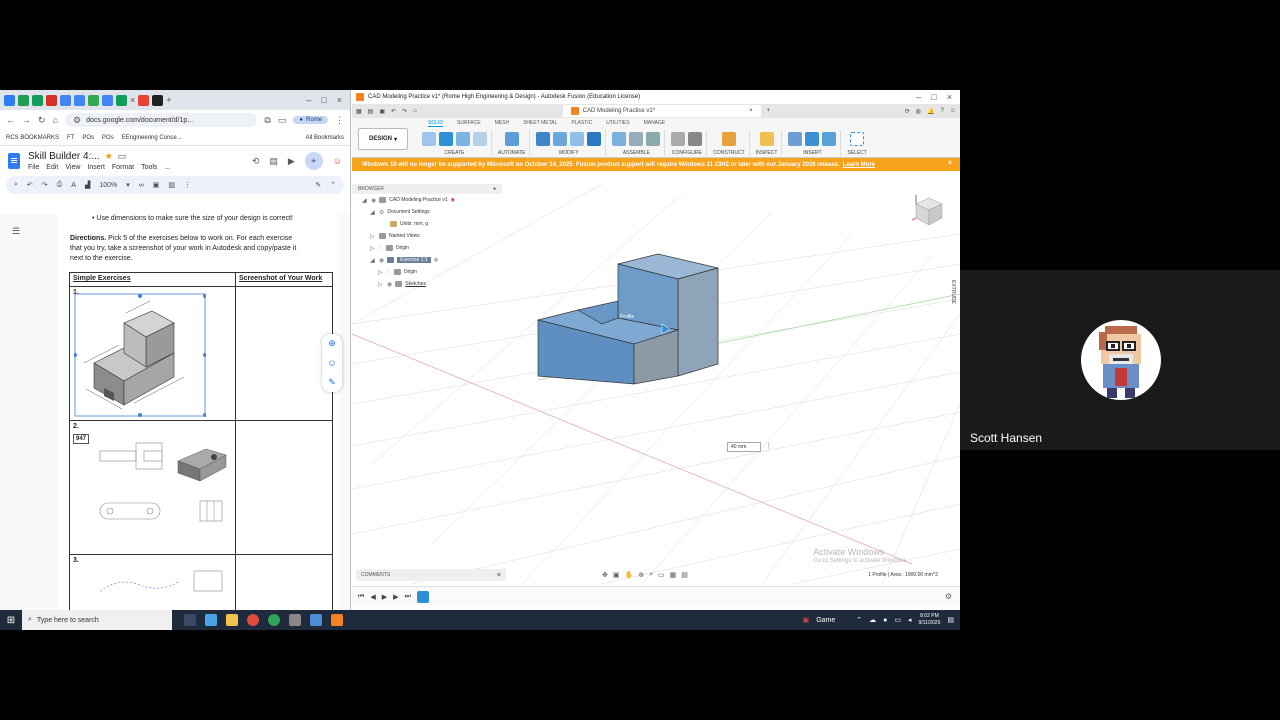 This screenshot has width=1280, height=720. What do you see at coordinates (494, 189) in the screenshot?
I see `browser-pin-icon: ●` at bounding box center [494, 189].